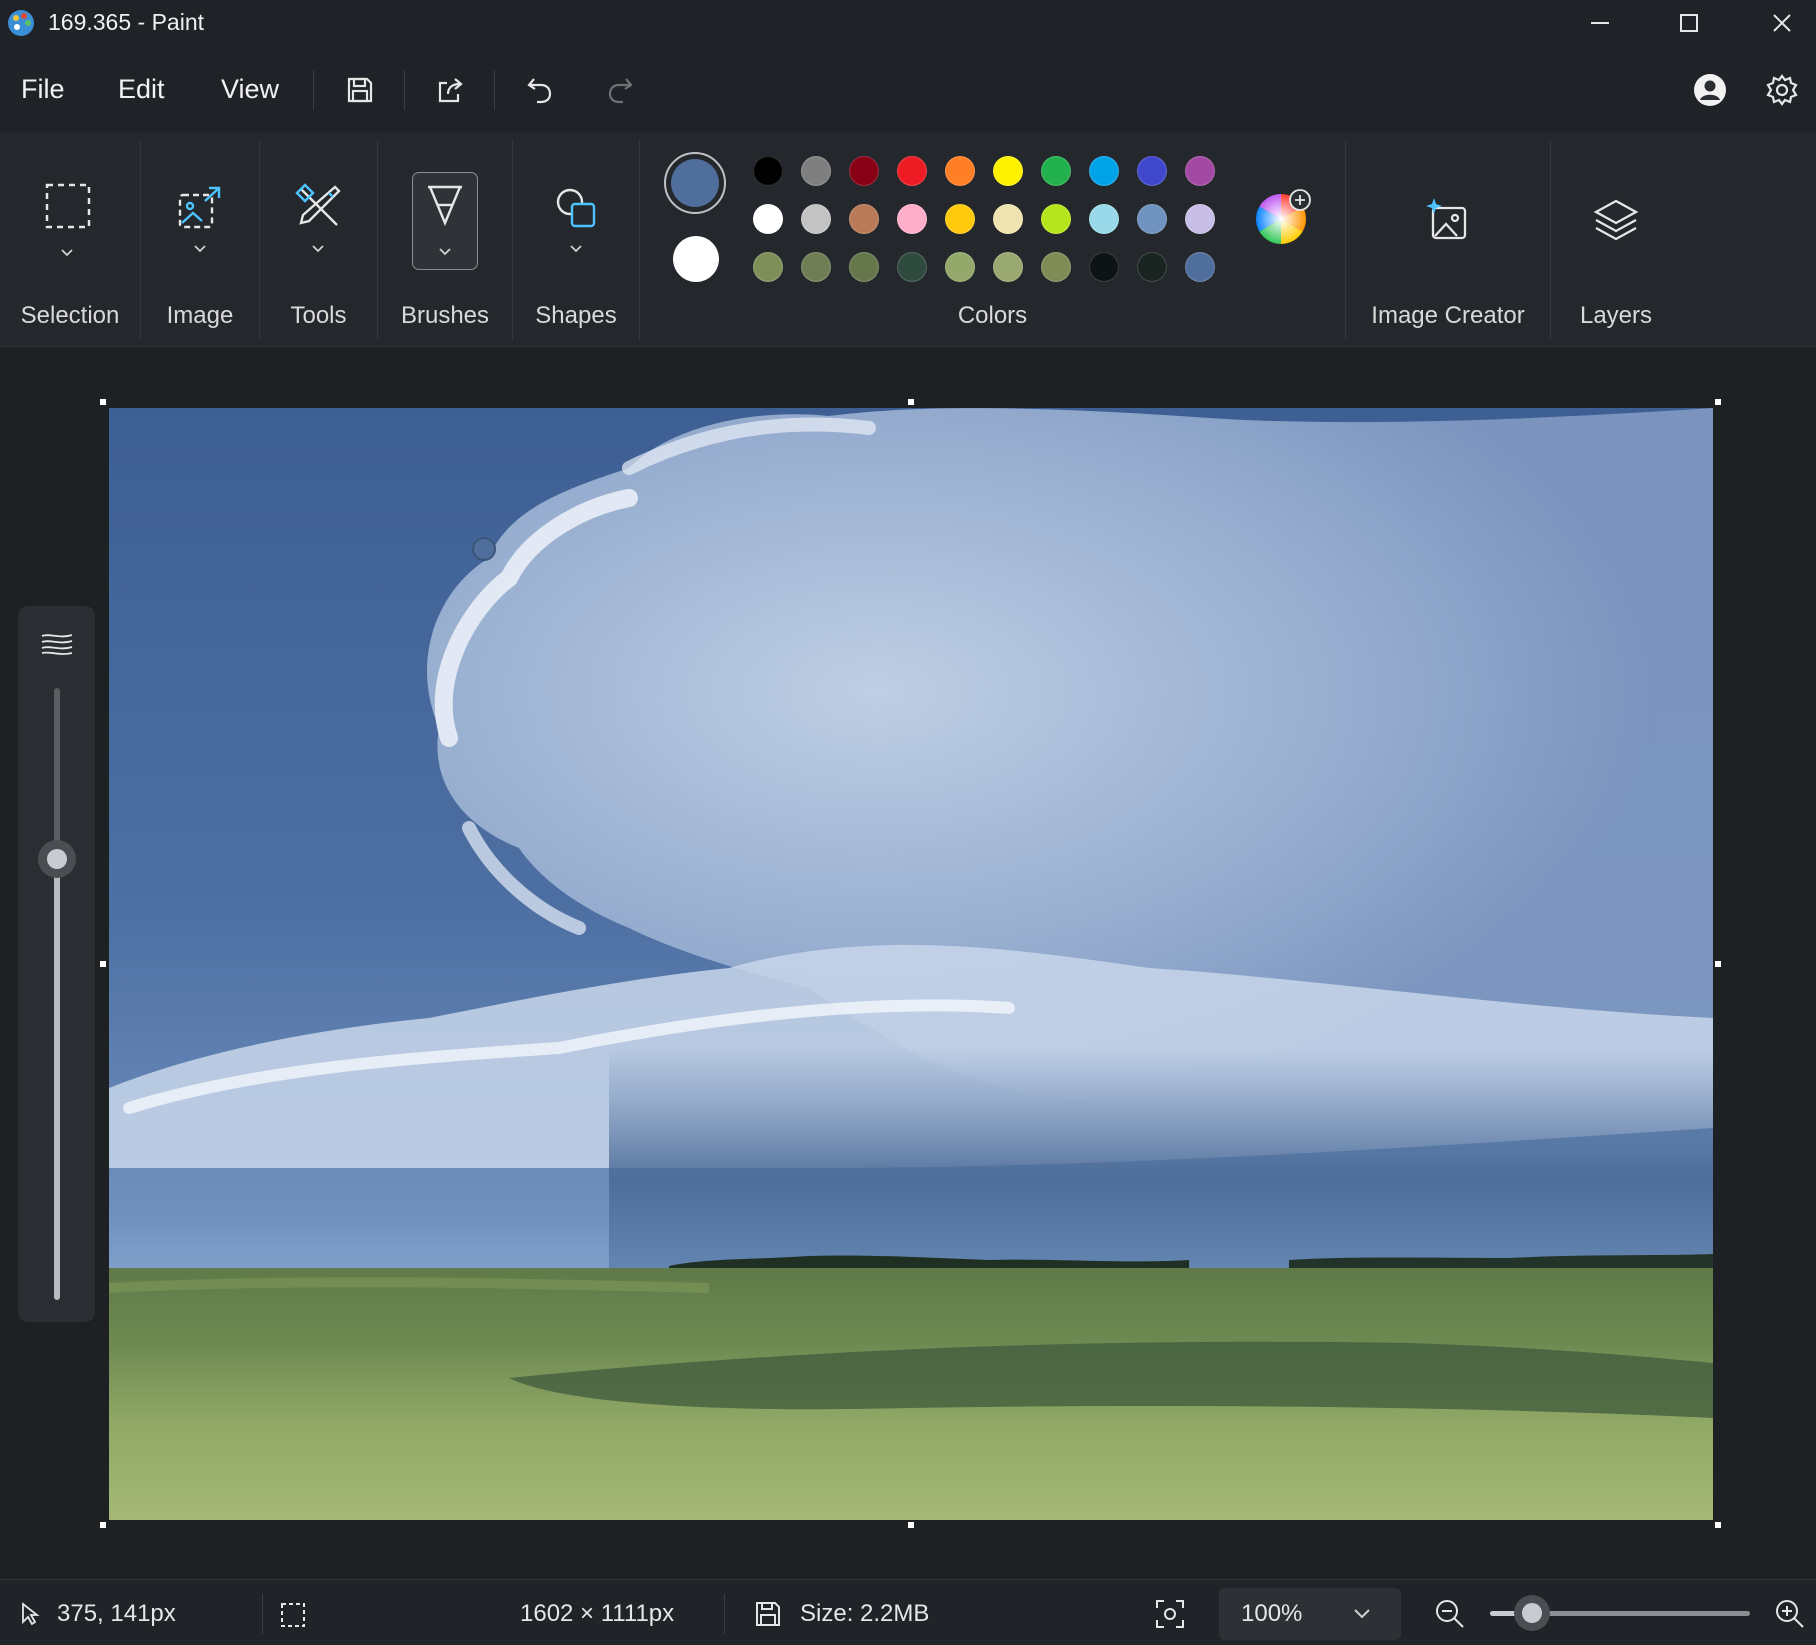 The height and width of the screenshot is (1645, 1816). I want to click on account-icon, so click(1710, 90).